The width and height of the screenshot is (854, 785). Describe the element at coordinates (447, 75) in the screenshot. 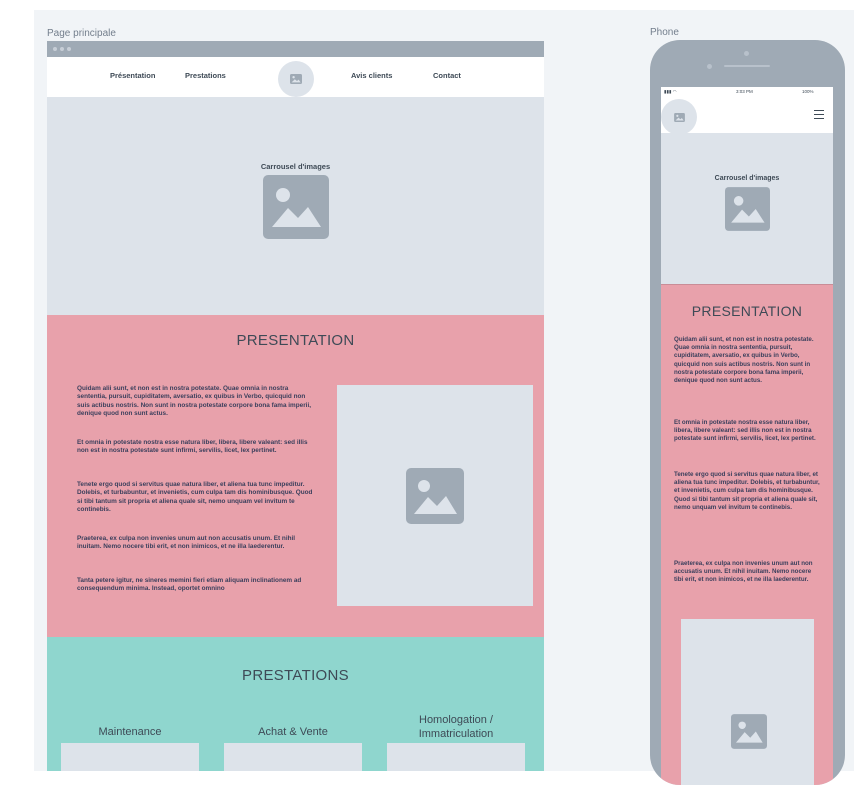

I see `nav-link-contact: Contact` at that location.